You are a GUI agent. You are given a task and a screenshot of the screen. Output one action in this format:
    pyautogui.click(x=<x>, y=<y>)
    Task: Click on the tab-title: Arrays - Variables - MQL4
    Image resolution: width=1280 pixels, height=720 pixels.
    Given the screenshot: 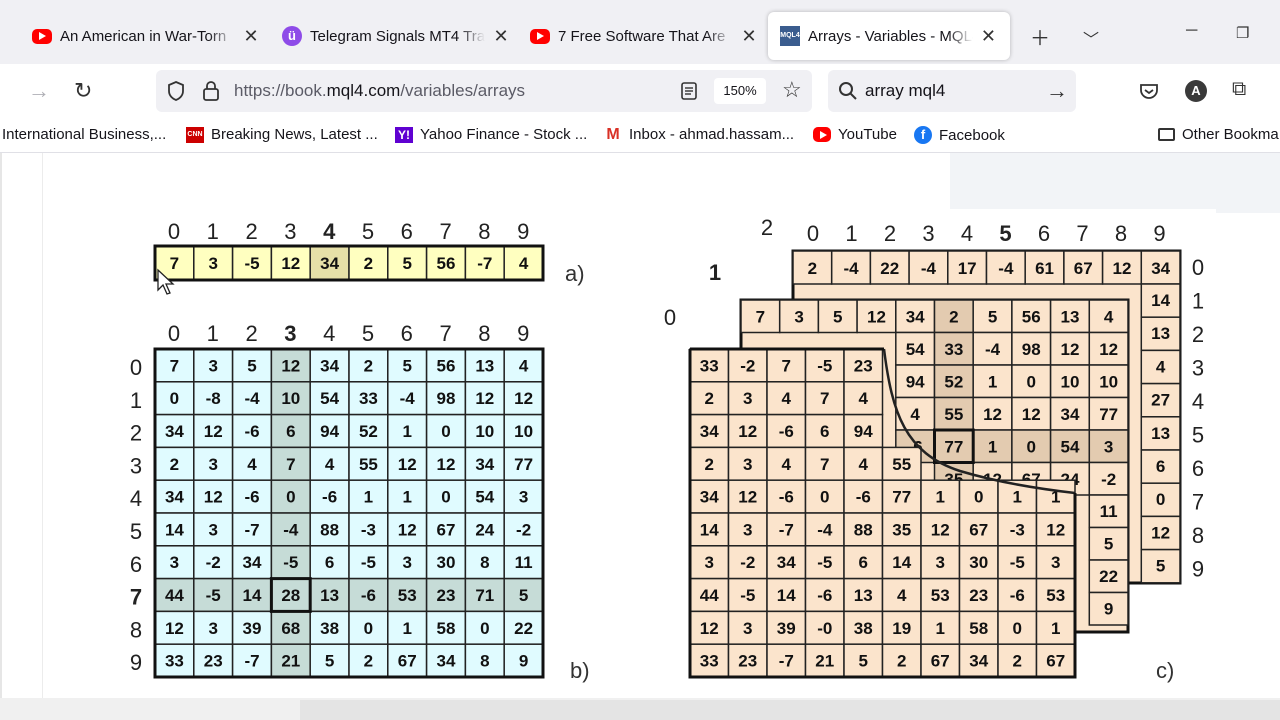 What is the action you would take?
    pyautogui.click(x=890, y=36)
    